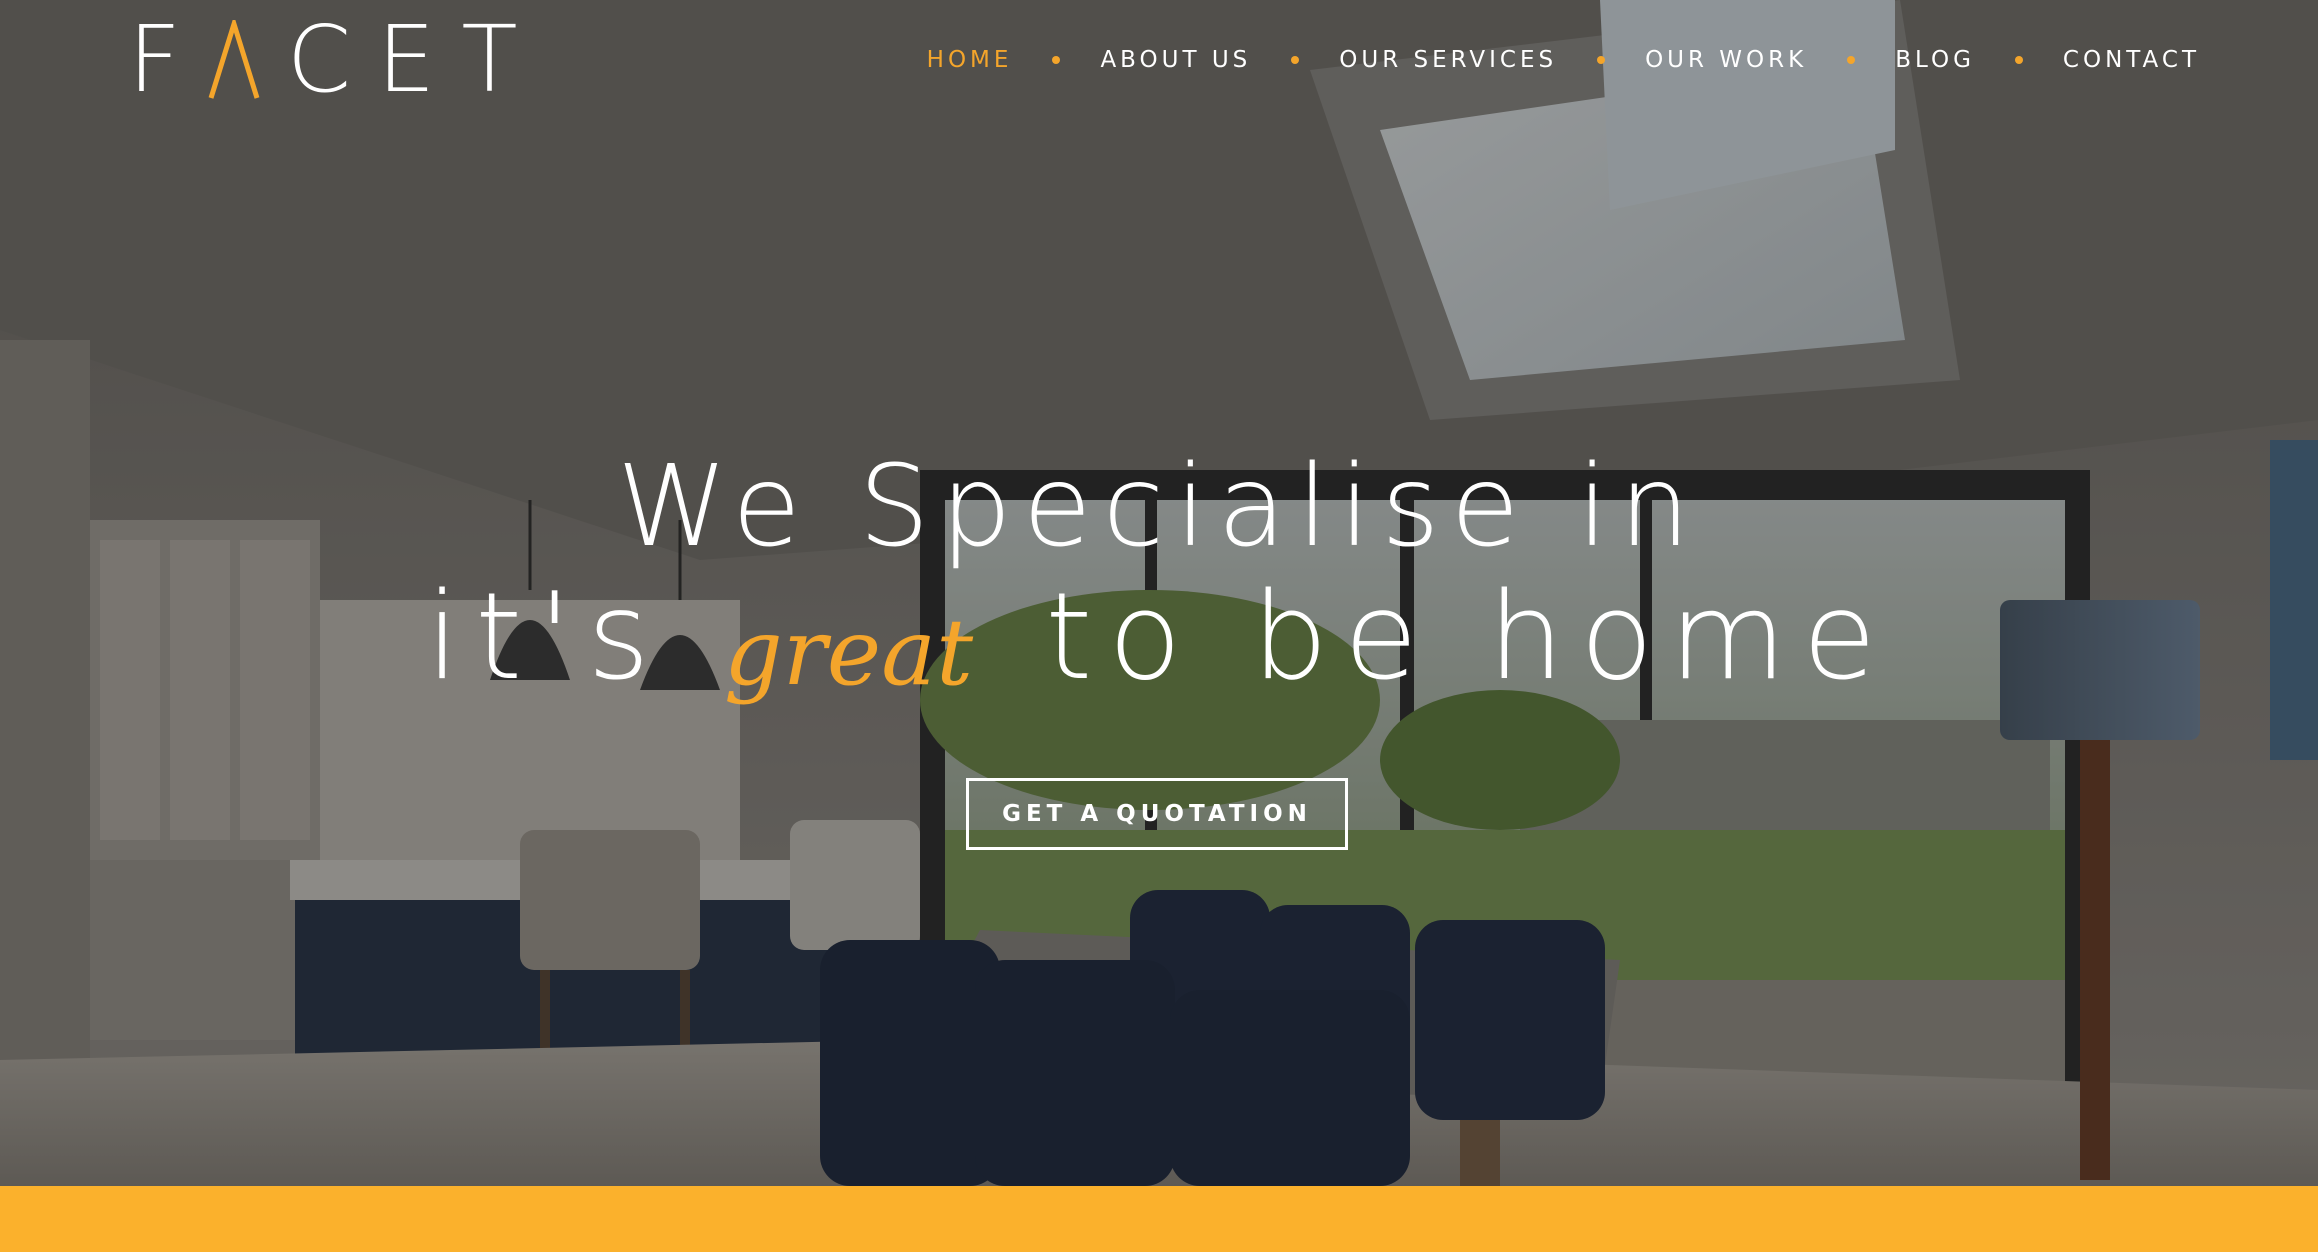 The image size is (2318, 1252). I want to click on hero-title-prefix: it's, so click(545, 637).